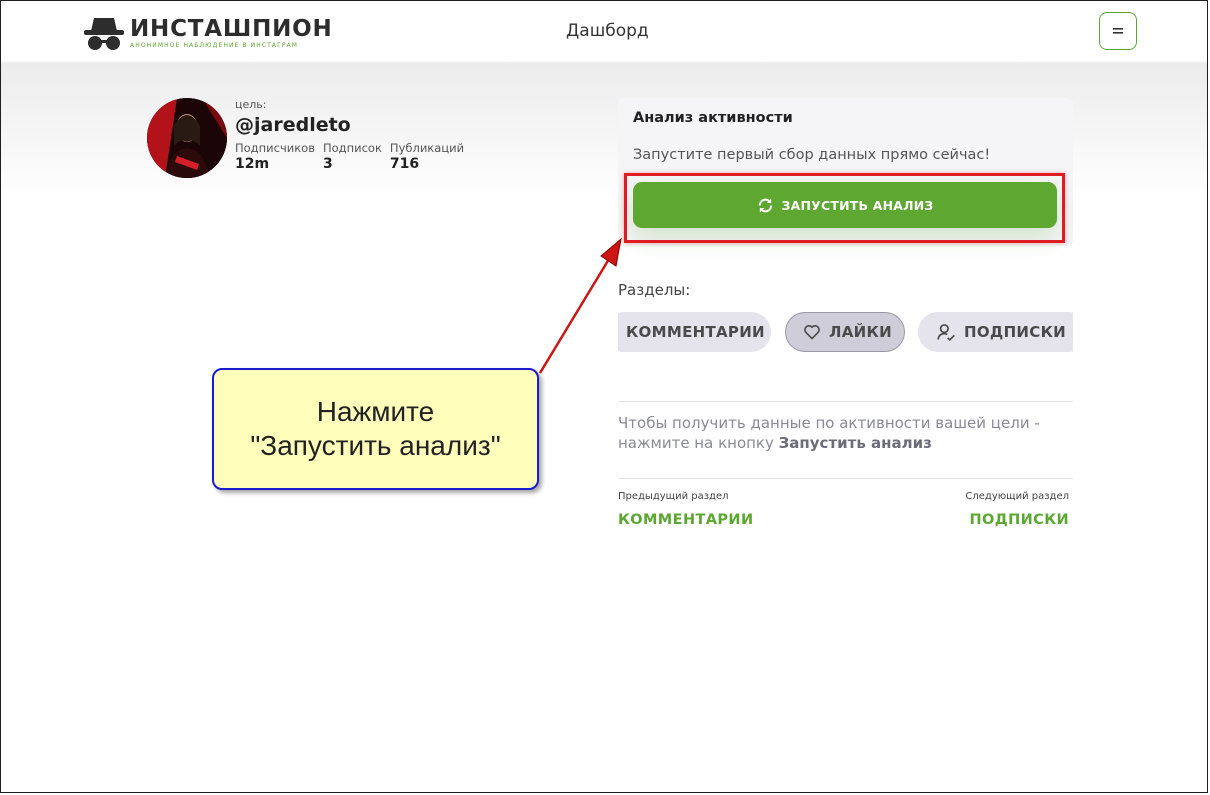 The height and width of the screenshot is (795, 1210). What do you see at coordinates (375, 445) in the screenshot?
I see `callout-line2: "Запустить анализ"` at bounding box center [375, 445].